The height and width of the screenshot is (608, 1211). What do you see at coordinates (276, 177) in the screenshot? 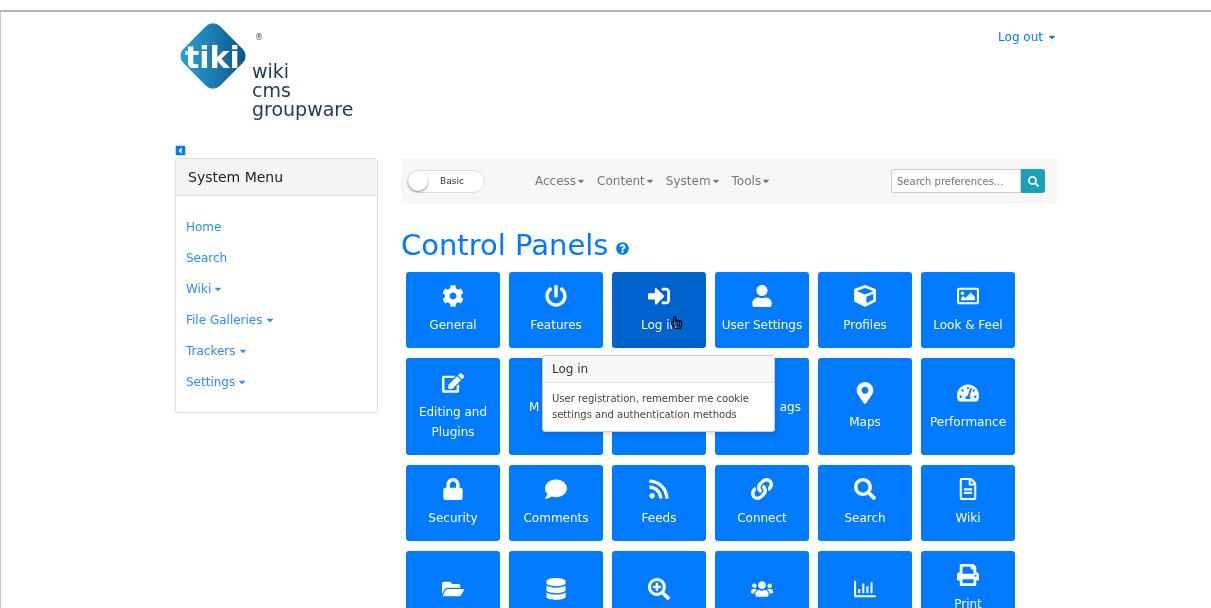
I see `card-title: System Menu` at bounding box center [276, 177].